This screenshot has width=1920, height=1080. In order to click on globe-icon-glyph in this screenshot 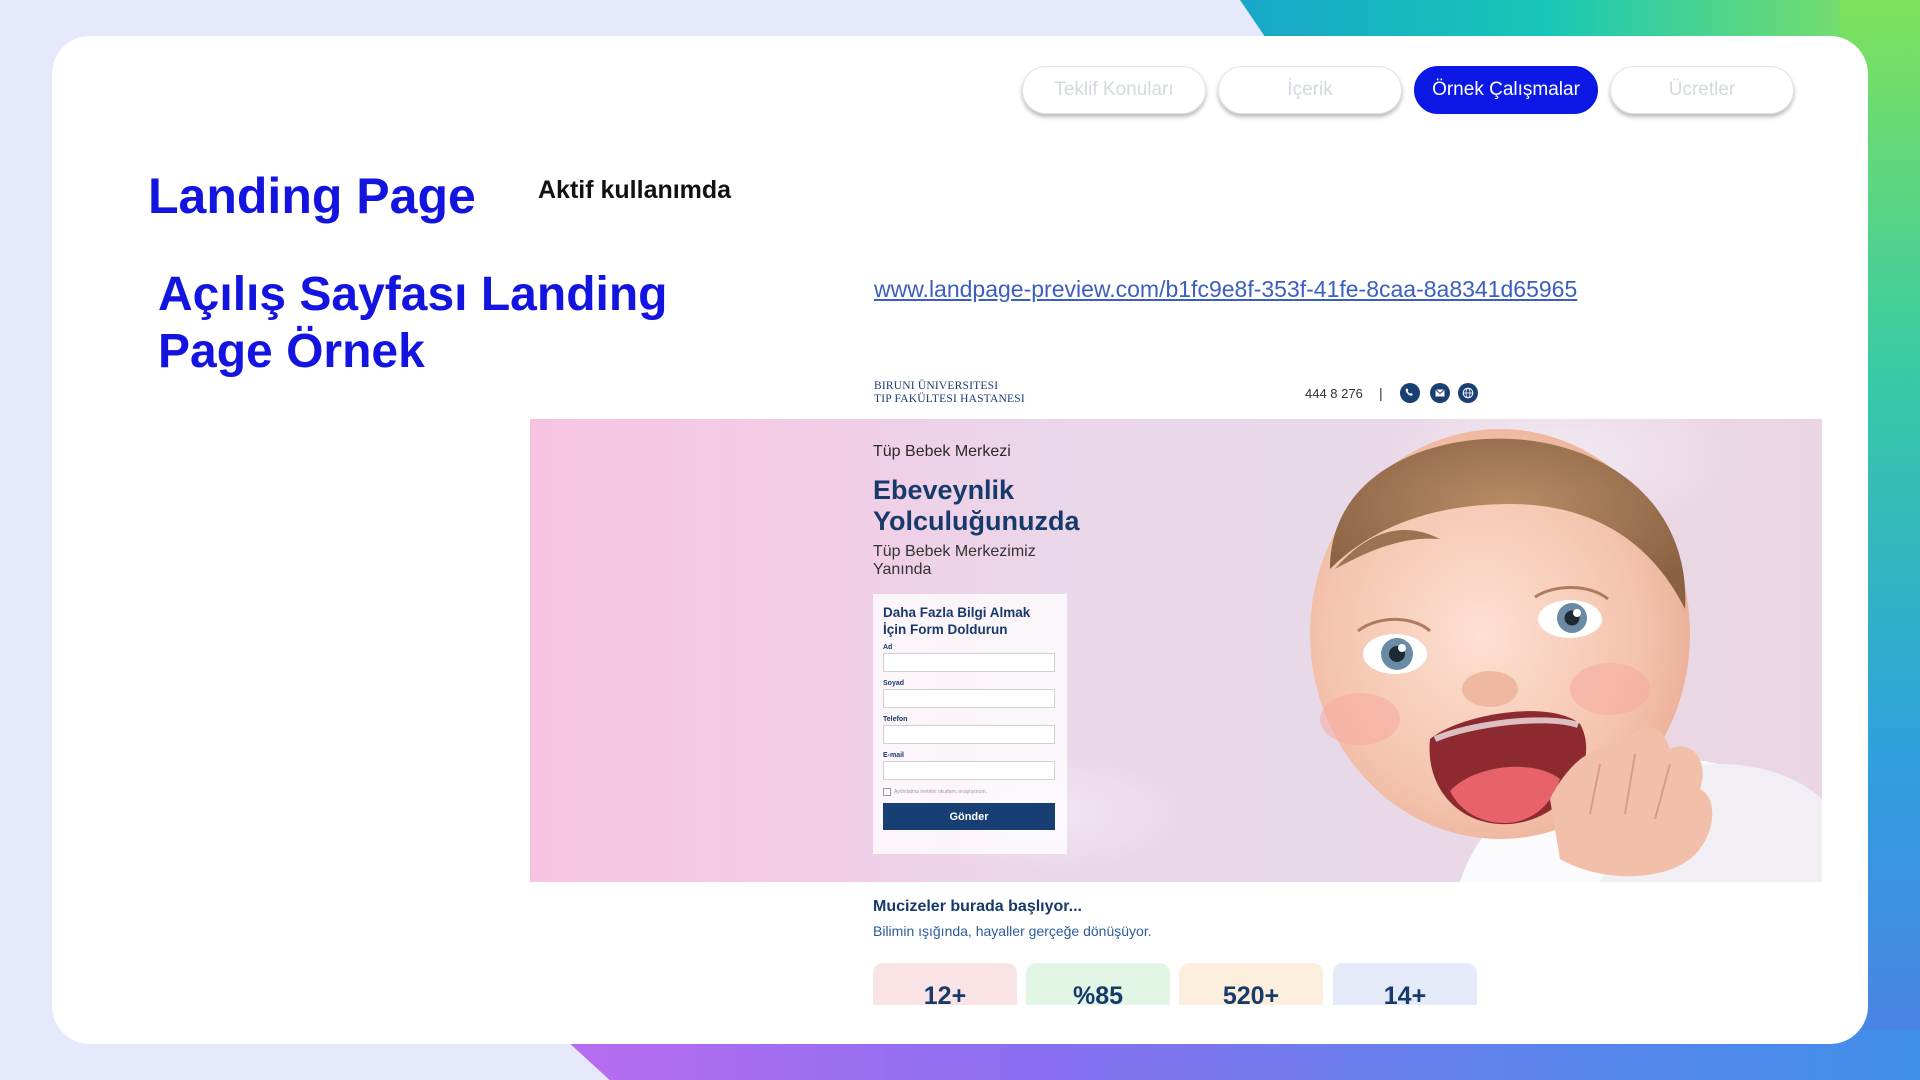, I will do `click(1468, 393)`.